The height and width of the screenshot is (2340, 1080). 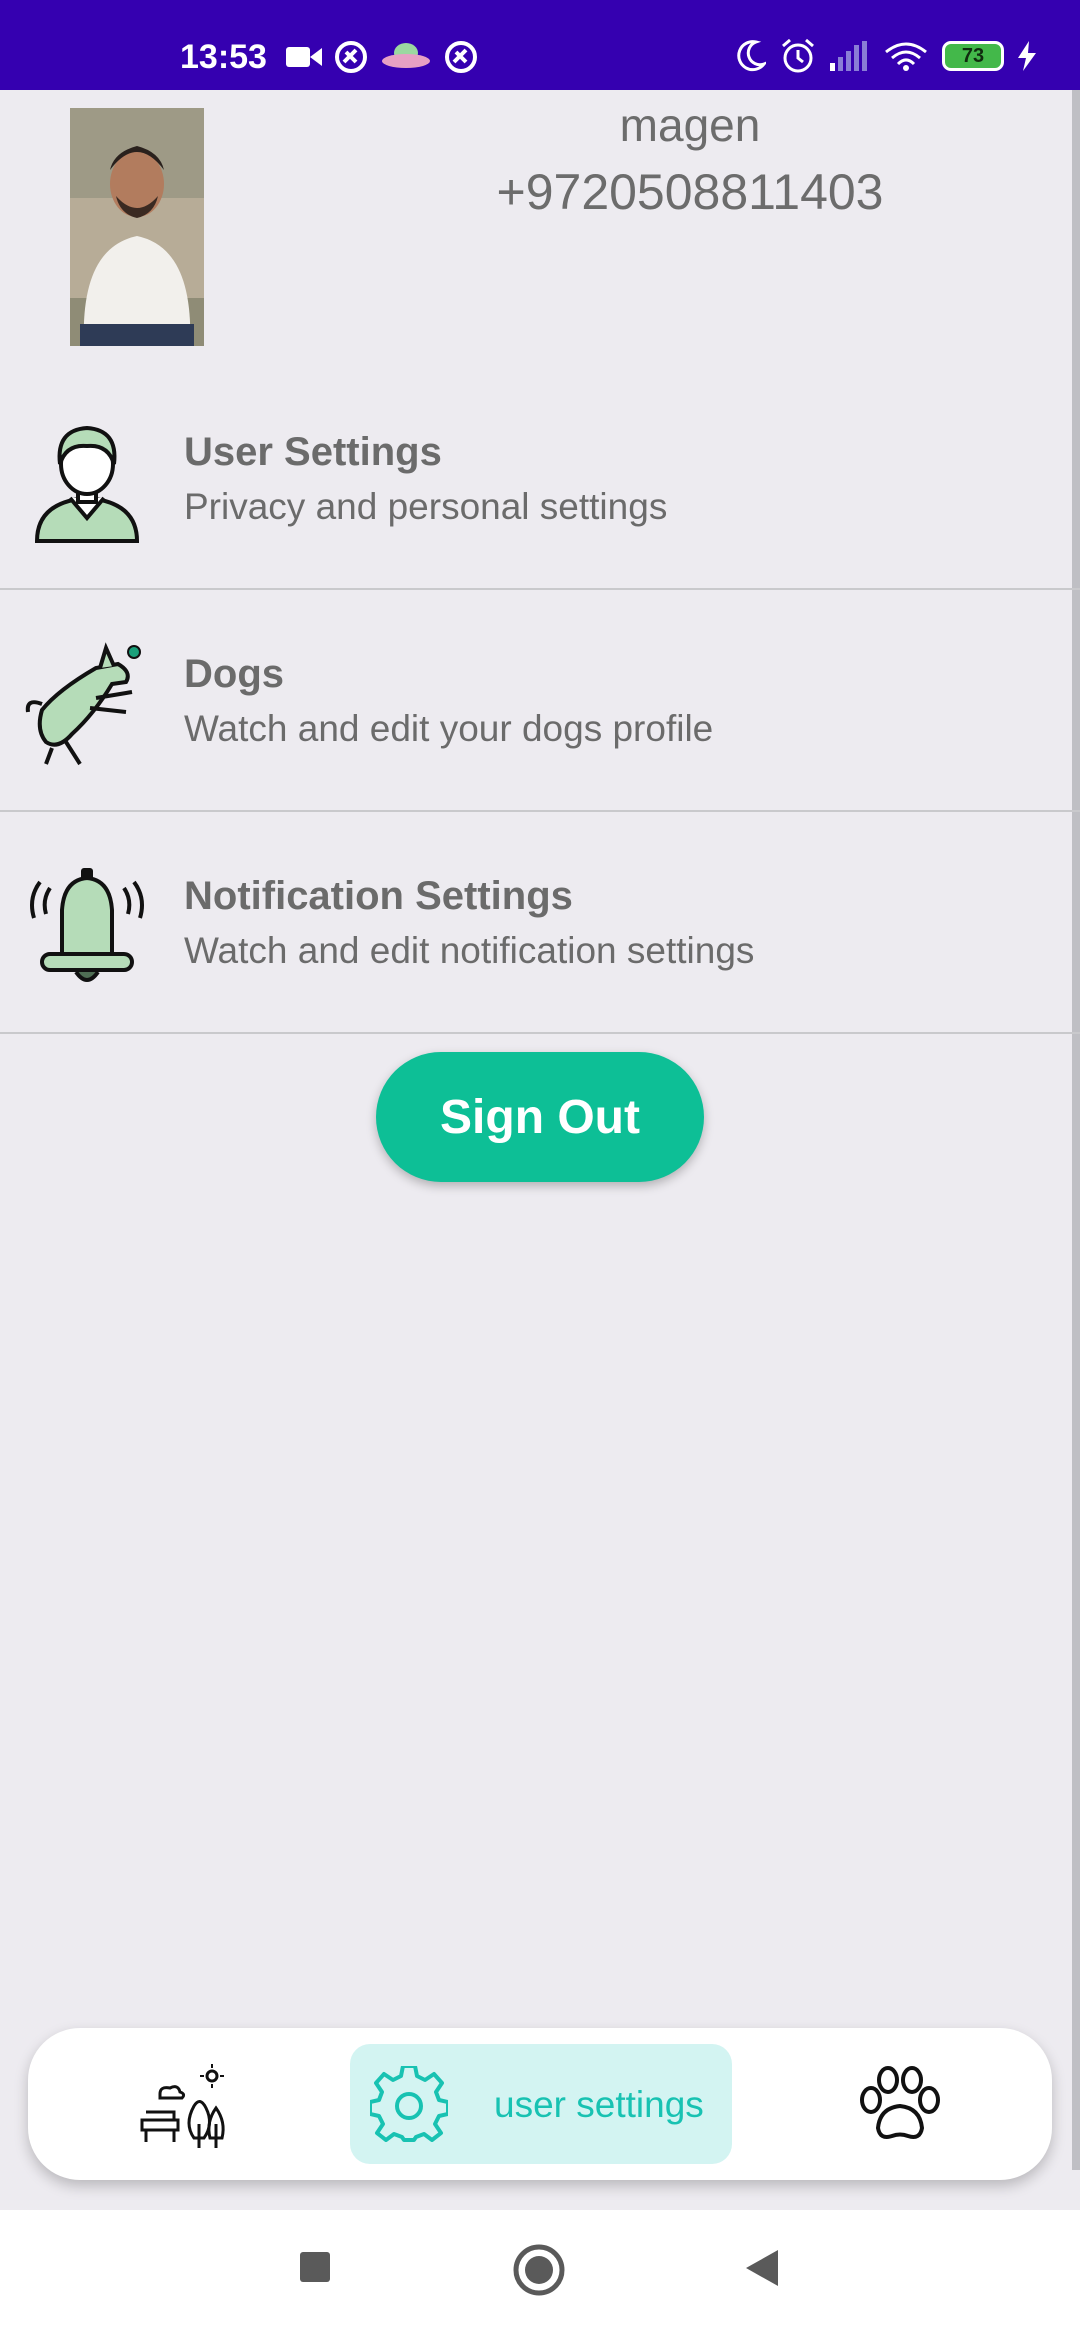 What do you see at coordinates (83, 704) in the screenshot?
I see `jumping-dog-icon` at bounding box center [83, 704].